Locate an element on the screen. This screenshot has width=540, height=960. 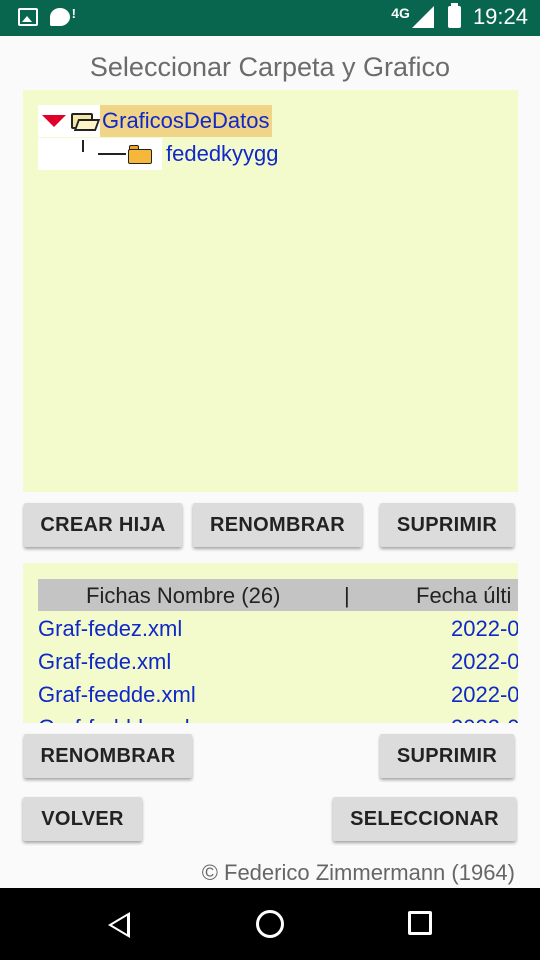
delete-file-button: SUPRIMIR is located at coordinates (447, 756).